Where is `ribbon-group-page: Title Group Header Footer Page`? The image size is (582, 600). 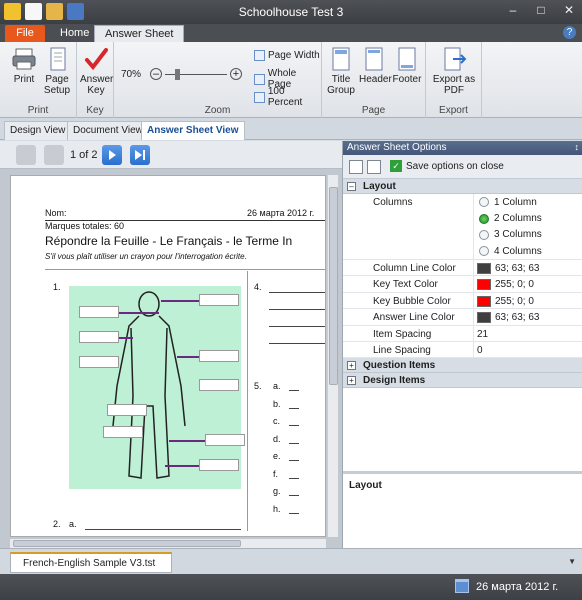
ribbon-group-page: Title Group Header Footer Page is located at coordinates (374, 80).